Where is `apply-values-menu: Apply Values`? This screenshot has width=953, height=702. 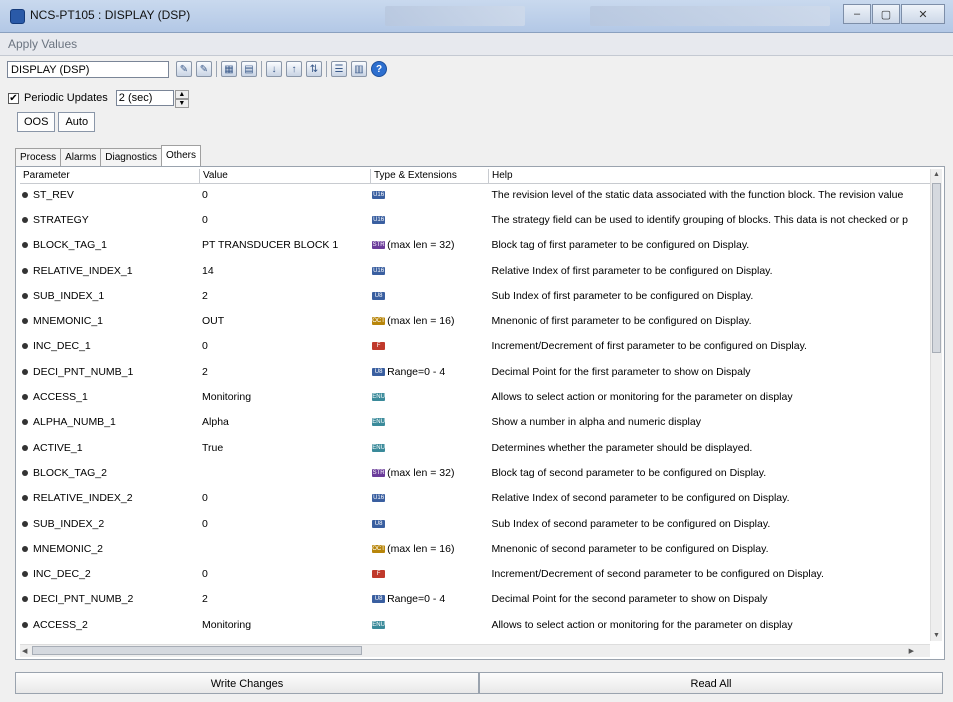
apply-values-menu: Apply Values is located at coordinates (42, 44).